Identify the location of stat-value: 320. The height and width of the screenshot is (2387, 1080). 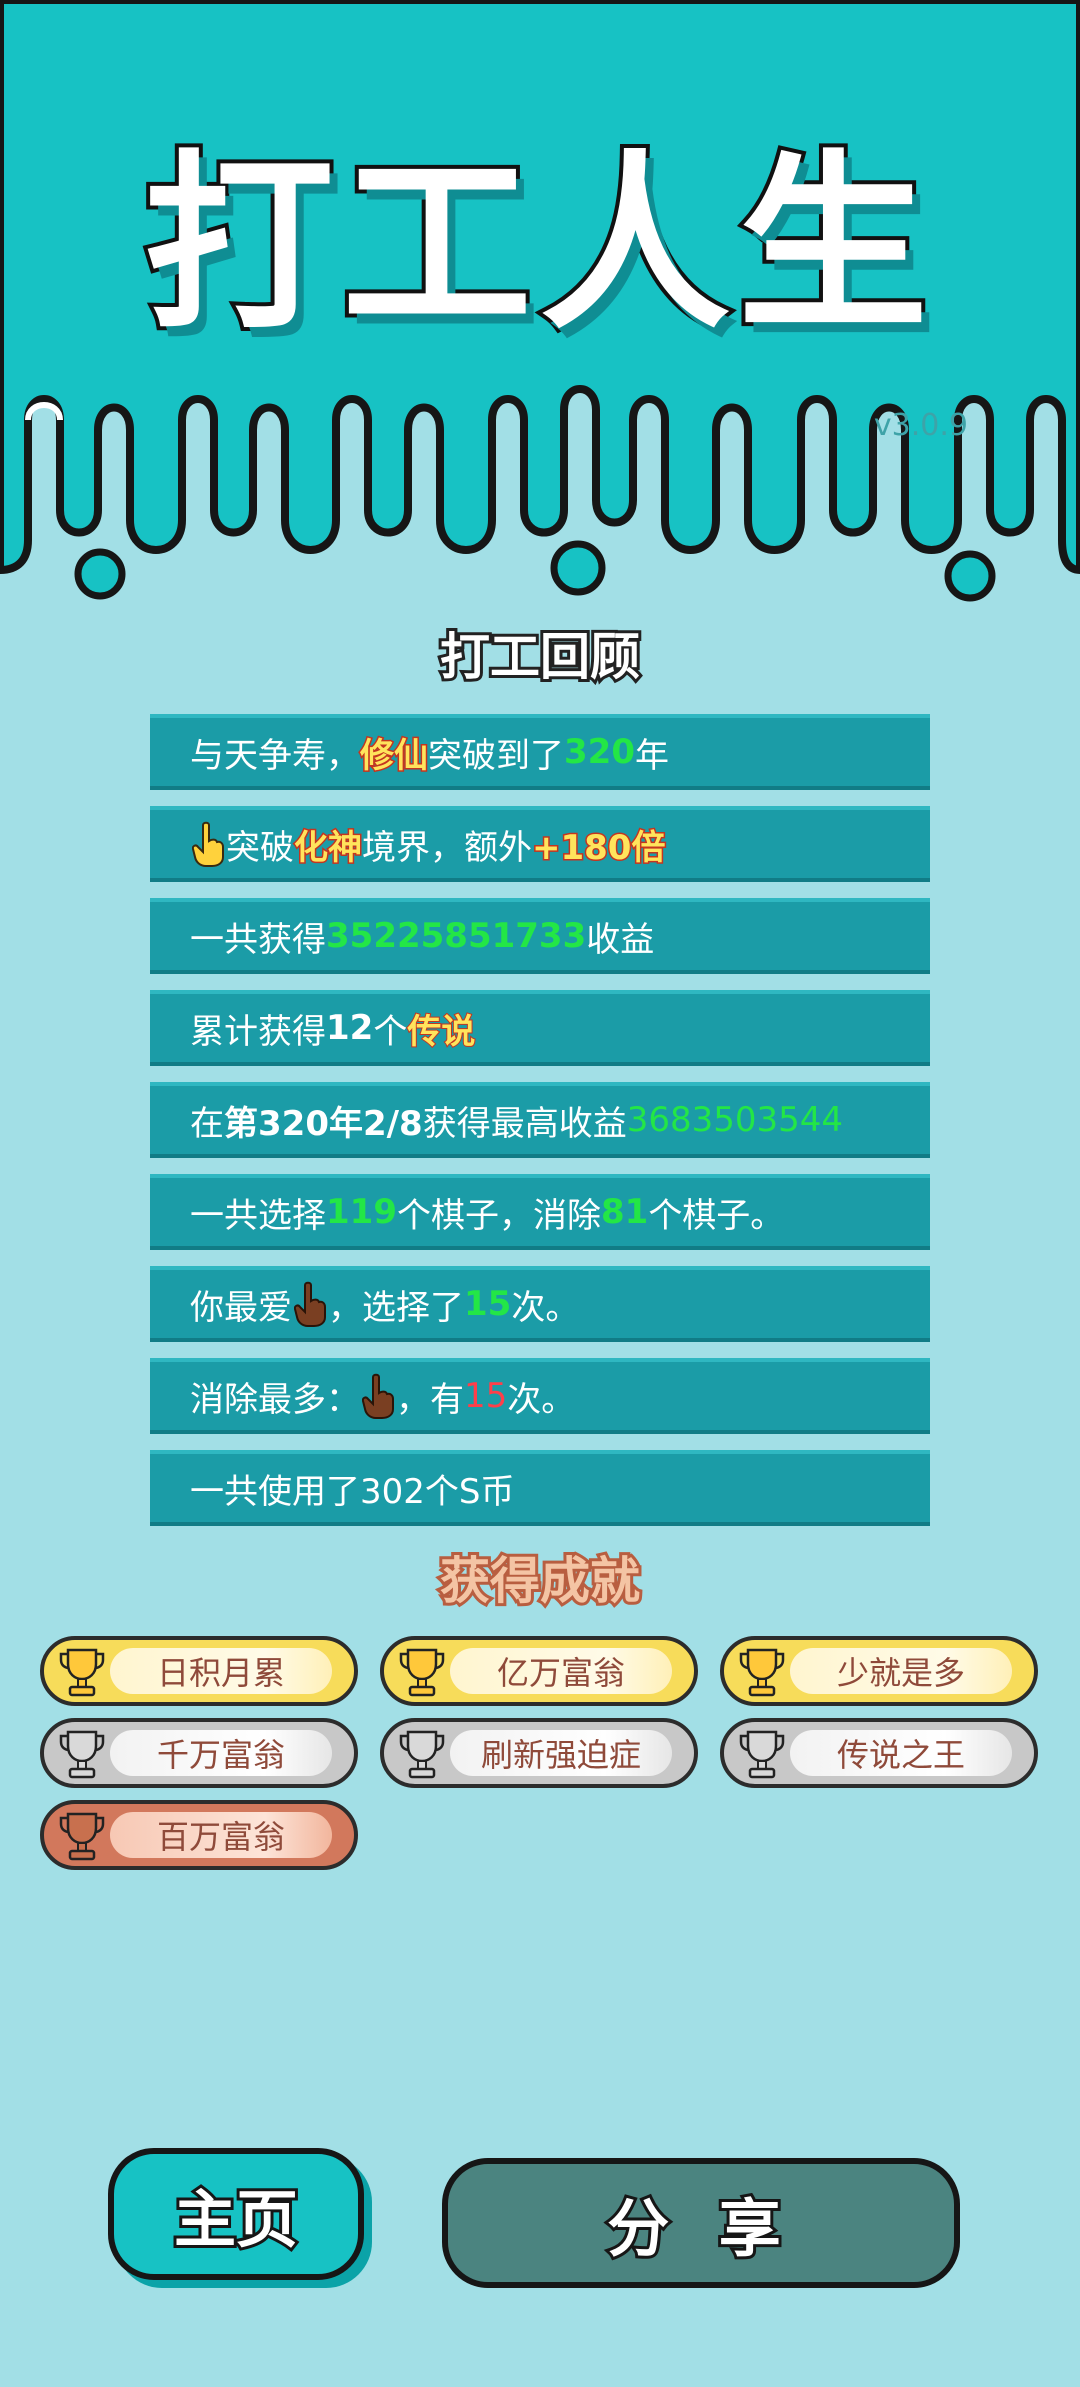
(599, 752).